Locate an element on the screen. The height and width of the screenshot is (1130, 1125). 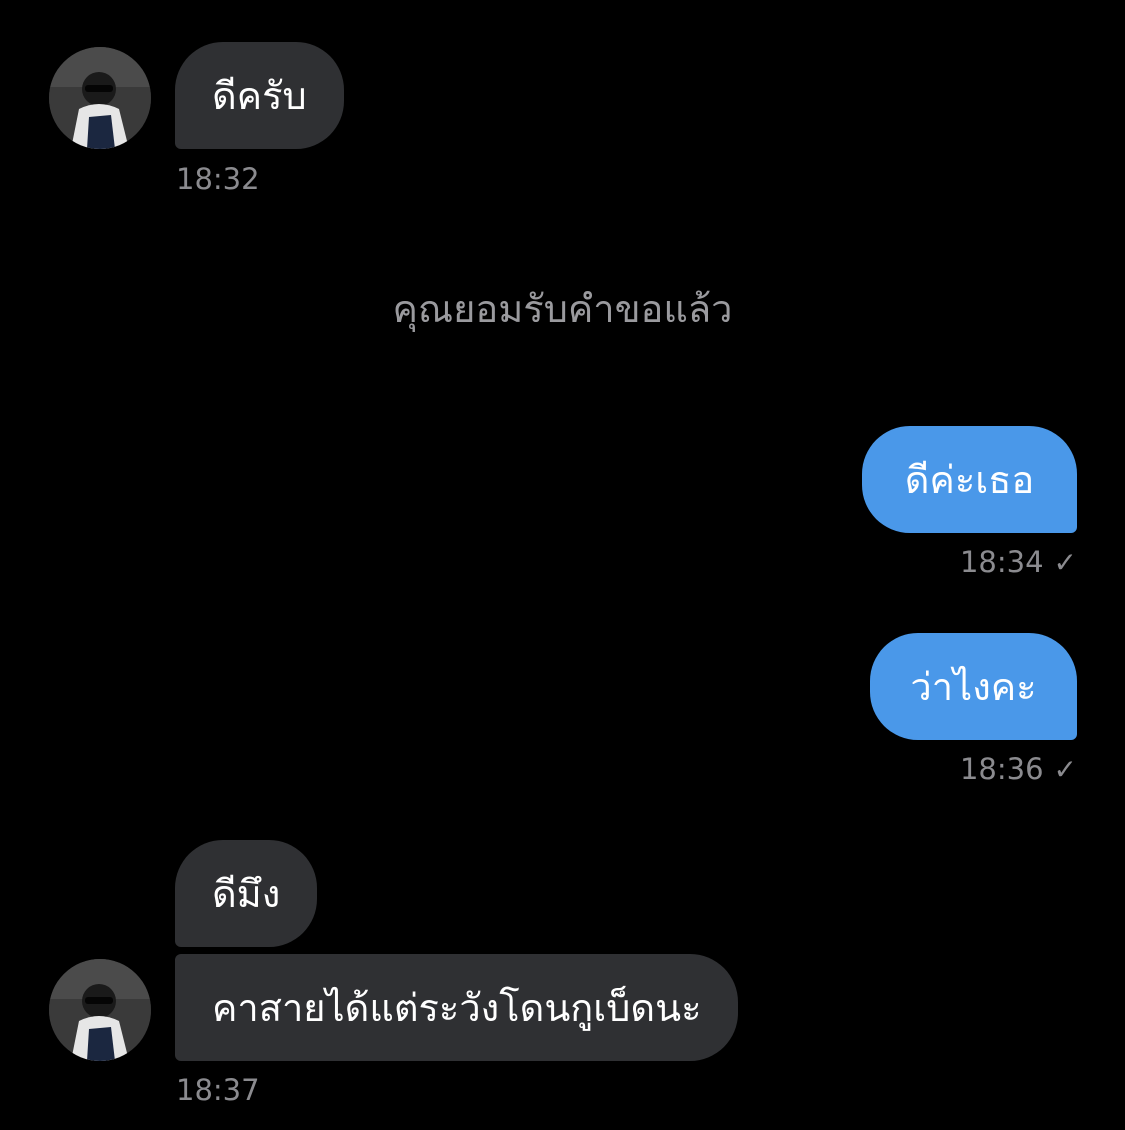
message-bubble-incoming: คาสายได้แต่ระวังโดนกูเบ็ดนะ is located at coordinates (457, 1007).